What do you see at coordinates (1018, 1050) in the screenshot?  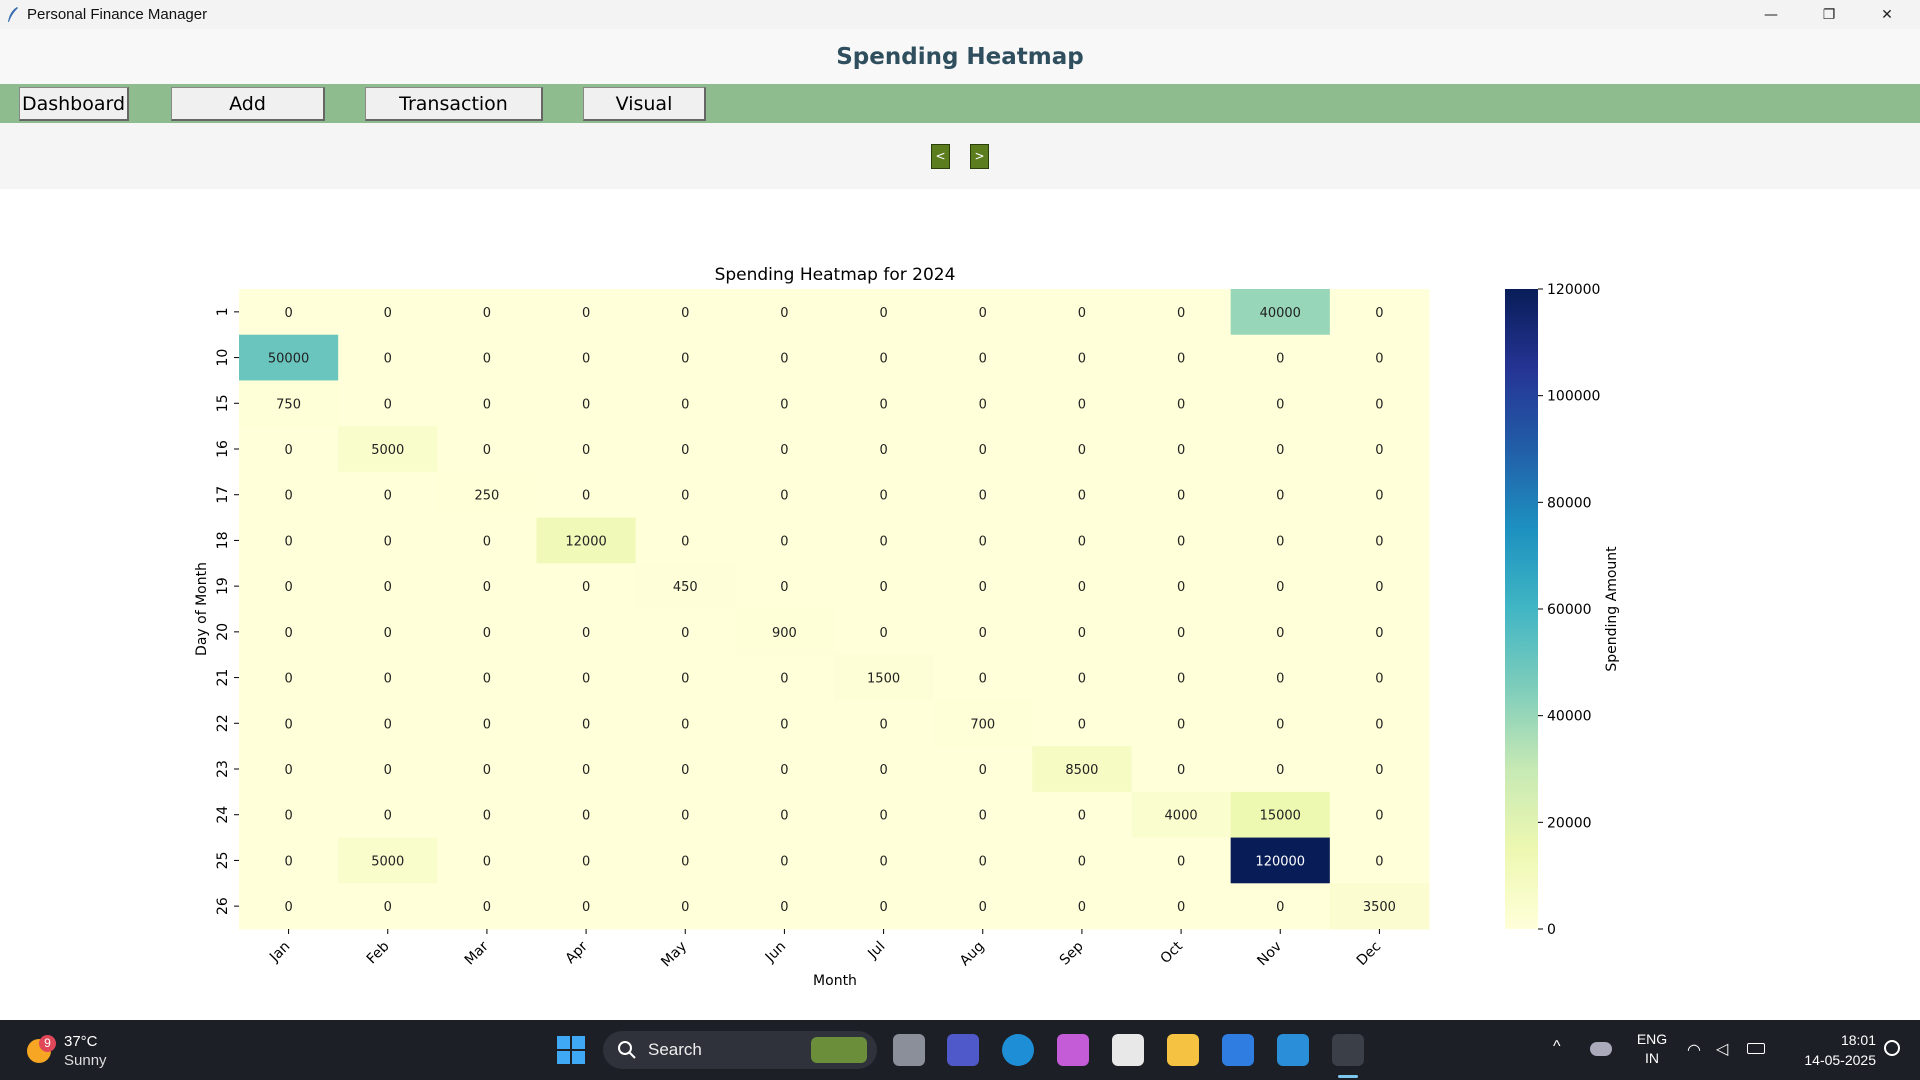 I see `edge-icon` at bounding box center [1018, 1050].